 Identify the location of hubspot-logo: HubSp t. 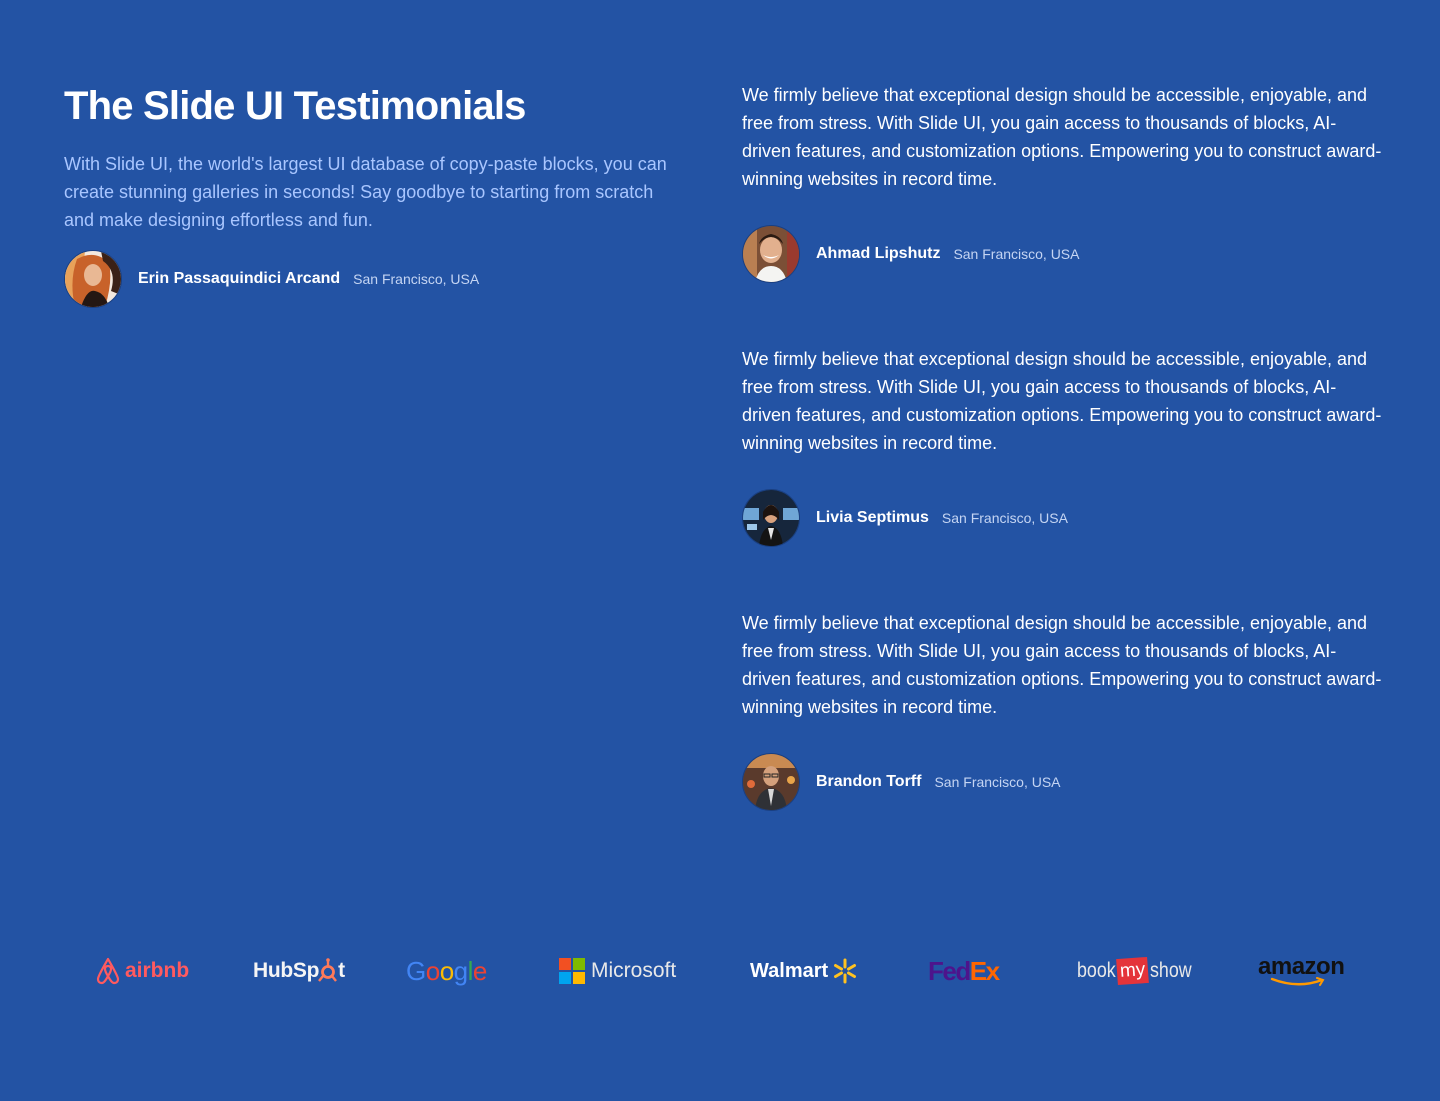
(299, 971).